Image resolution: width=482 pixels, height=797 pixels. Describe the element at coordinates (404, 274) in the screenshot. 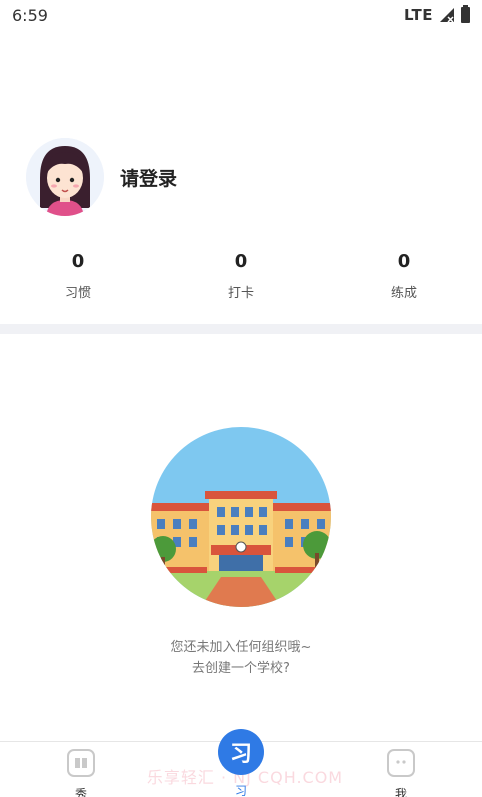

I see `stat-achieved: 0 练成` at that location.